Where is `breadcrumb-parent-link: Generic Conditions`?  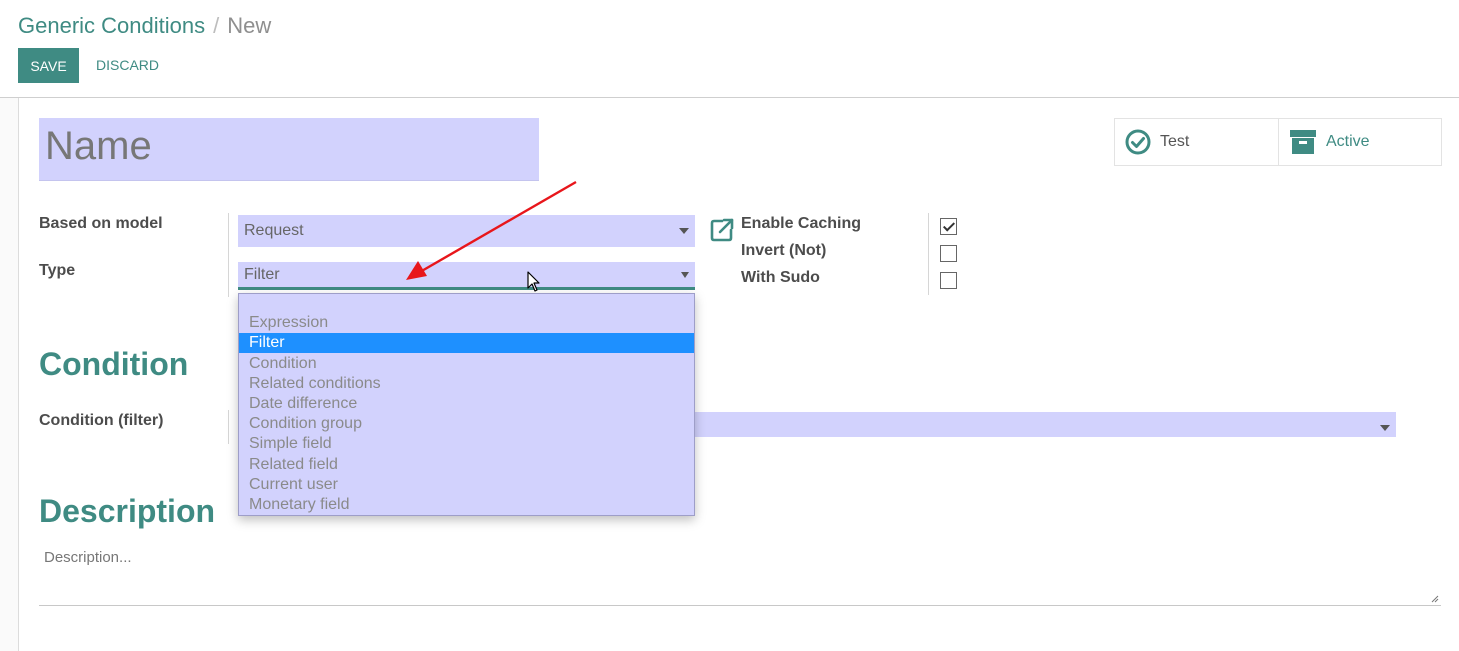 breadcrumb-parent-link: Generic Conditions is located at coordinates (111, 25).